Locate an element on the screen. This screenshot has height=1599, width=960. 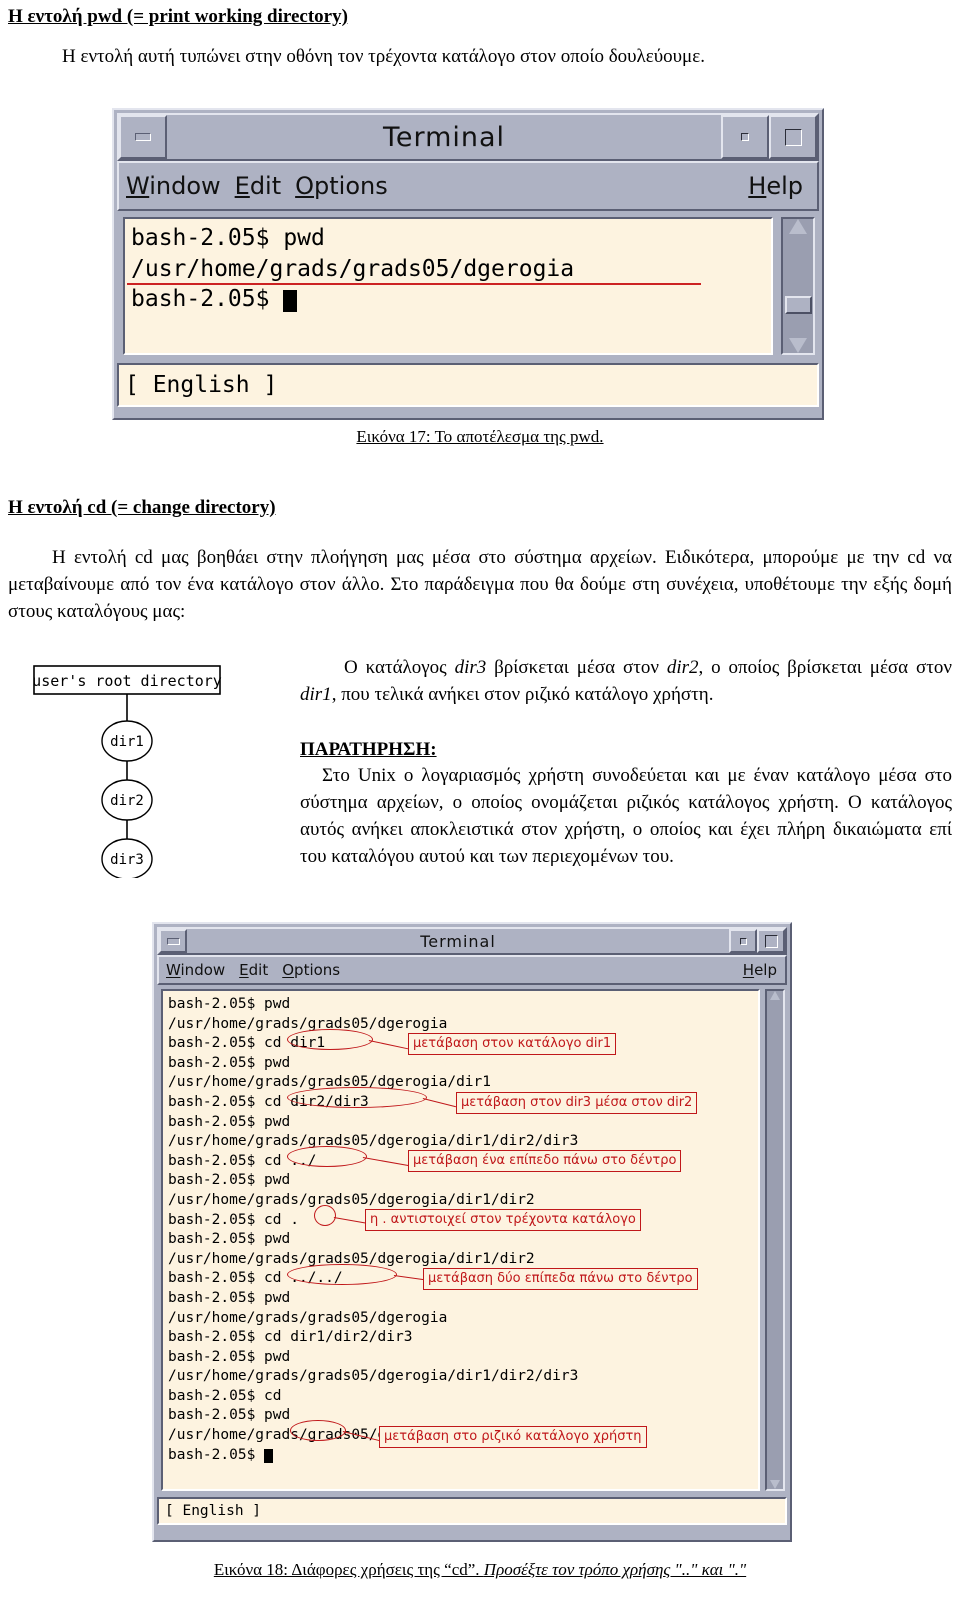
menu-label-window-2: indow is located at coordinates (203, 970).